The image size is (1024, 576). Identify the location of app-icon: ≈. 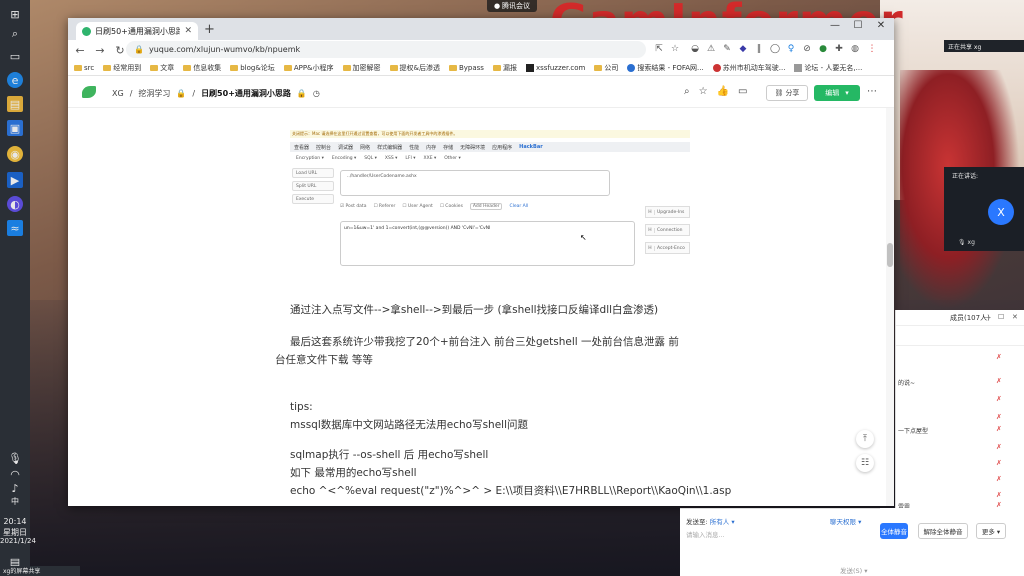
(15, 228).